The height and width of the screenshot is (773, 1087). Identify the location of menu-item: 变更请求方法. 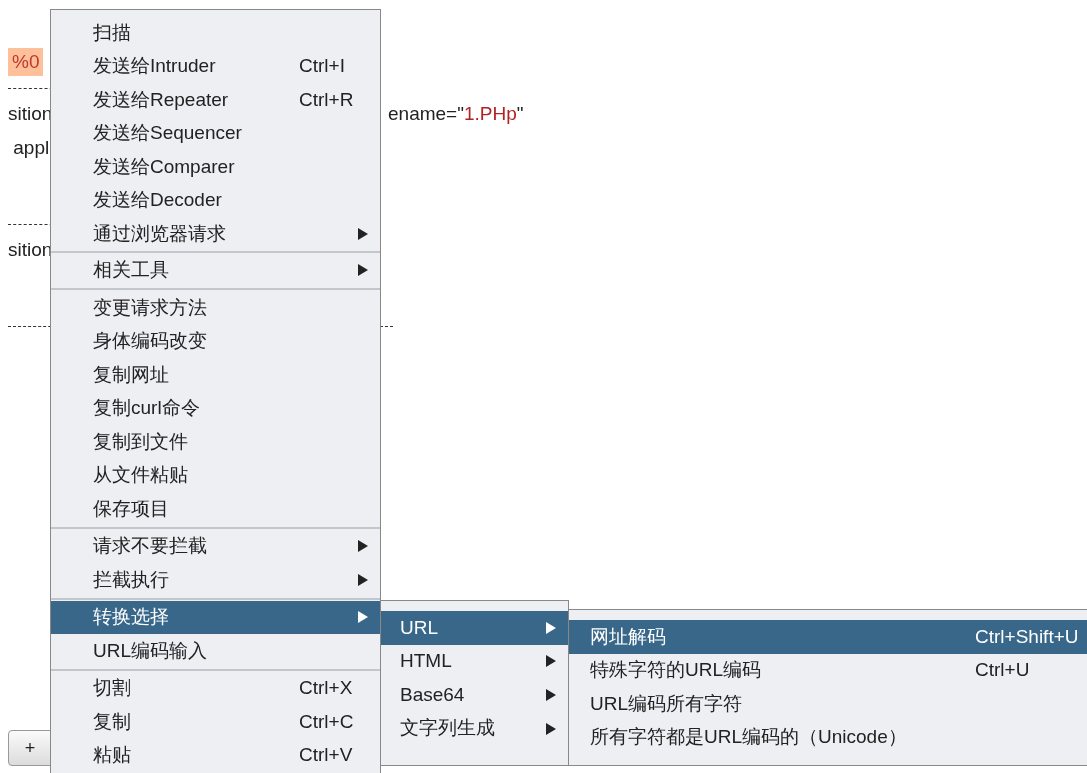
(215, 308).